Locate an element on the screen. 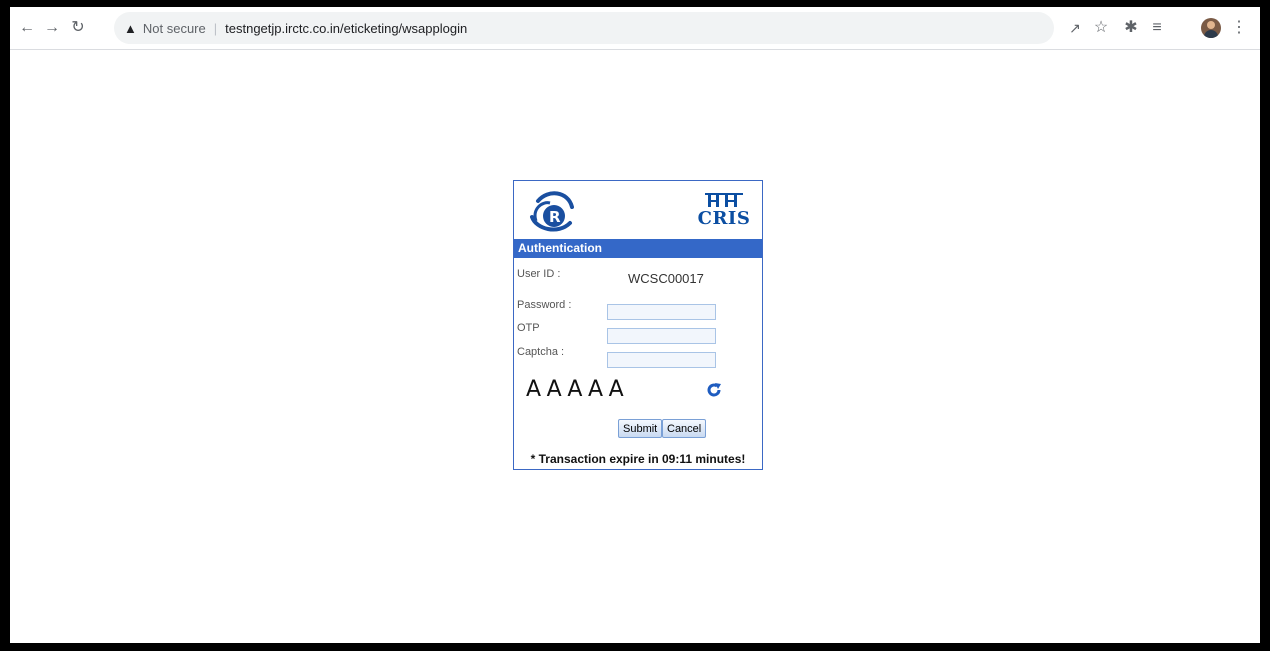 Image resolution: width=1270 pixels, height=651 pixels. puzzle-icon: ✱ is located at coordinates (1131, 28).